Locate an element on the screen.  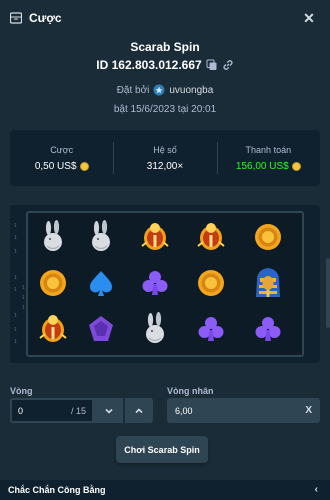
stat-bet: Cược 0,50 US$ is located at coordinates (61, 158).